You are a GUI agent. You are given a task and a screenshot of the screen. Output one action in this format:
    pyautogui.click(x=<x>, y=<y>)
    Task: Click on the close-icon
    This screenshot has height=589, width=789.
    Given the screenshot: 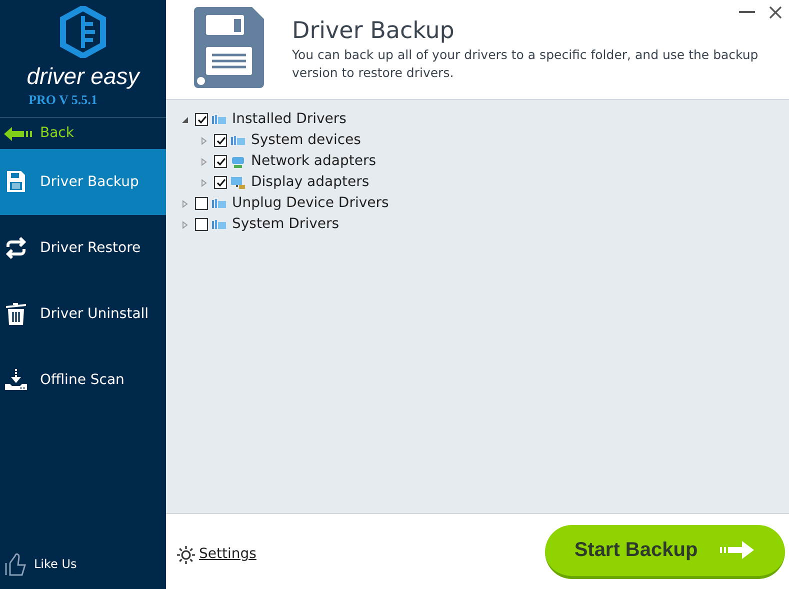 What is the action you would take?
    pyautogui.click(x=775, y=12)
    